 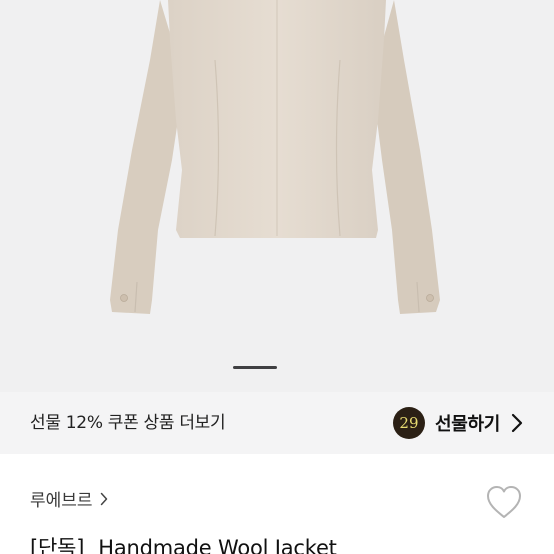 I want to click on brand-name: 루에브르, so click(x=61, y=501).